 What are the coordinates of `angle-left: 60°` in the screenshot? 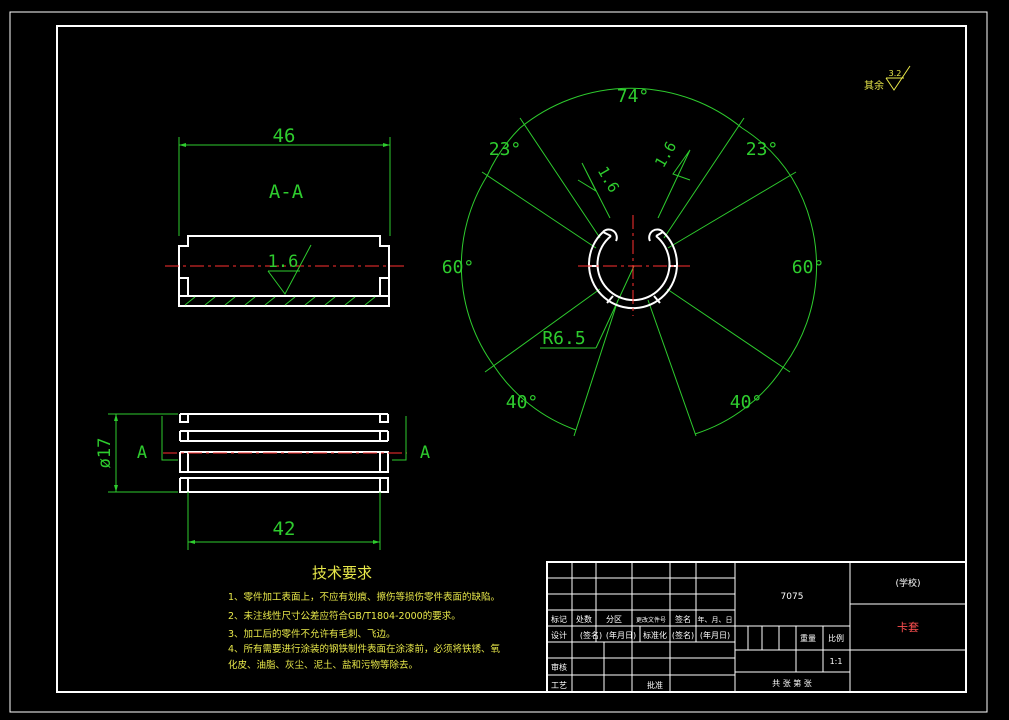 It's located at (458, 267).